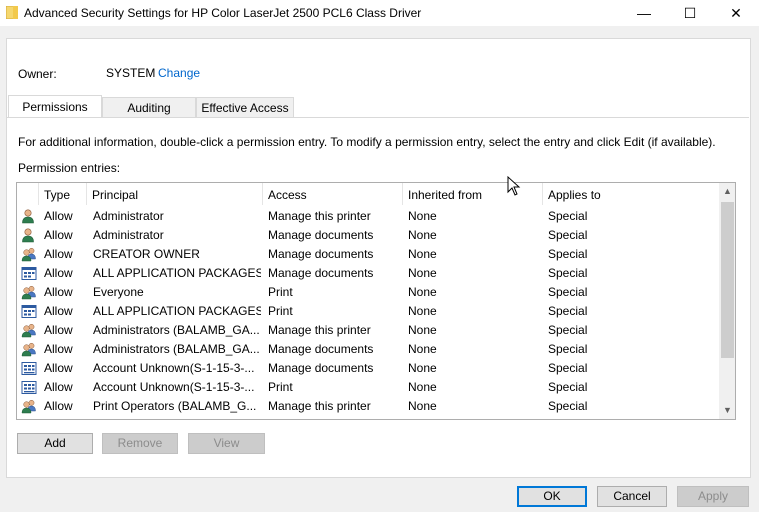 This screenshot has width=759, height=512. I want to click on header-icon-column, so click(28, 194).